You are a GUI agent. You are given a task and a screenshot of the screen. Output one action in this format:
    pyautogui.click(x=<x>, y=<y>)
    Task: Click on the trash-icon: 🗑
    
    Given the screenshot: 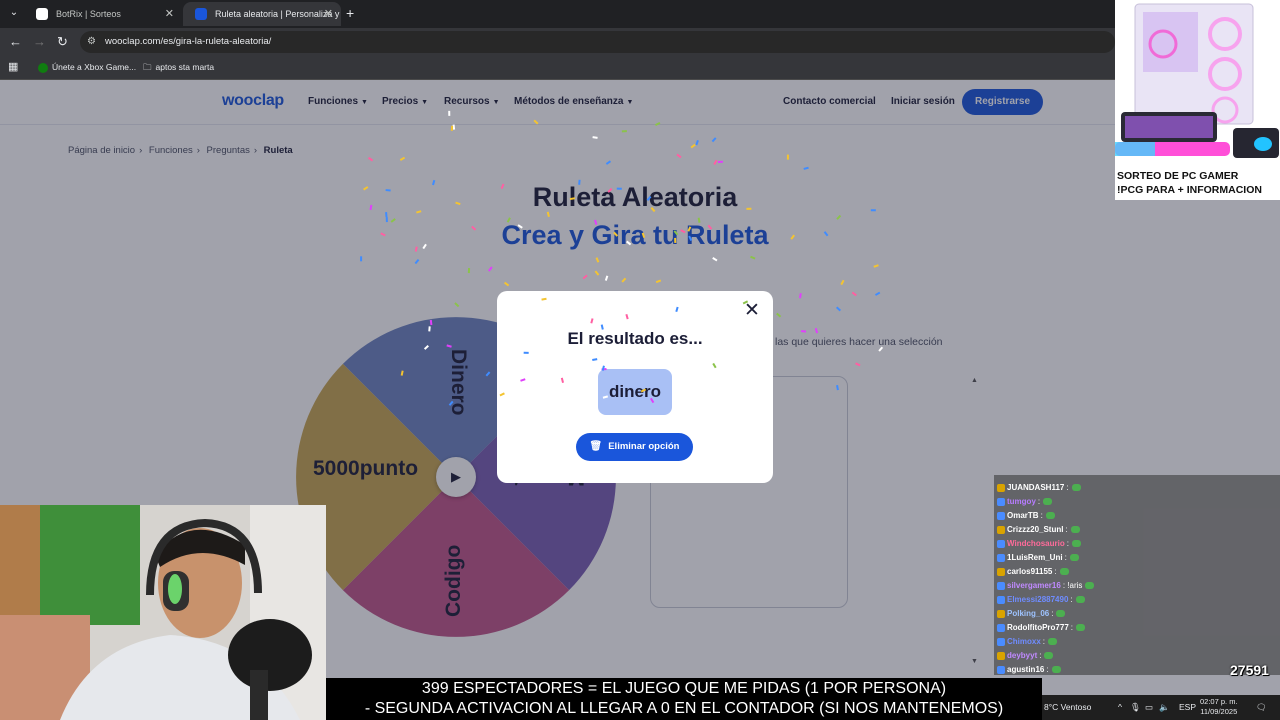 What is the action you would take?
    pyautogui.click(x=596, y=446)
    